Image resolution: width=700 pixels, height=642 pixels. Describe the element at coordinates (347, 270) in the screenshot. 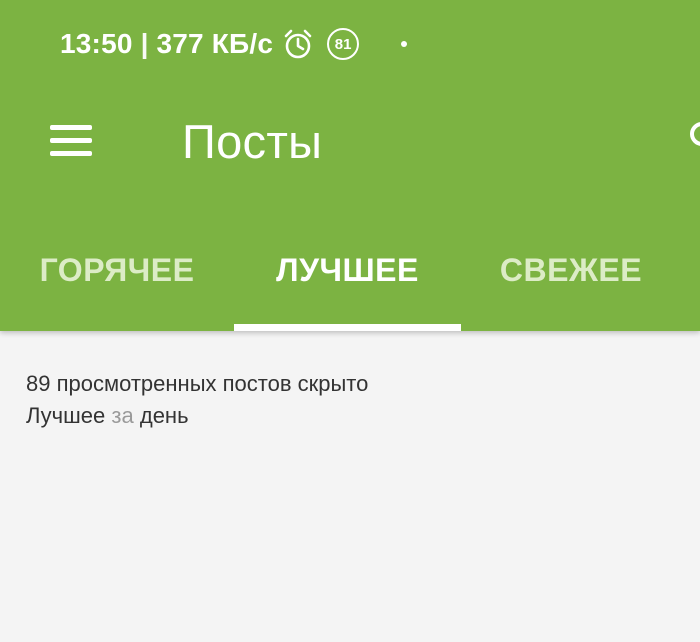

I see `tab-best-label: ЛУЧШЕЕ` at that location.